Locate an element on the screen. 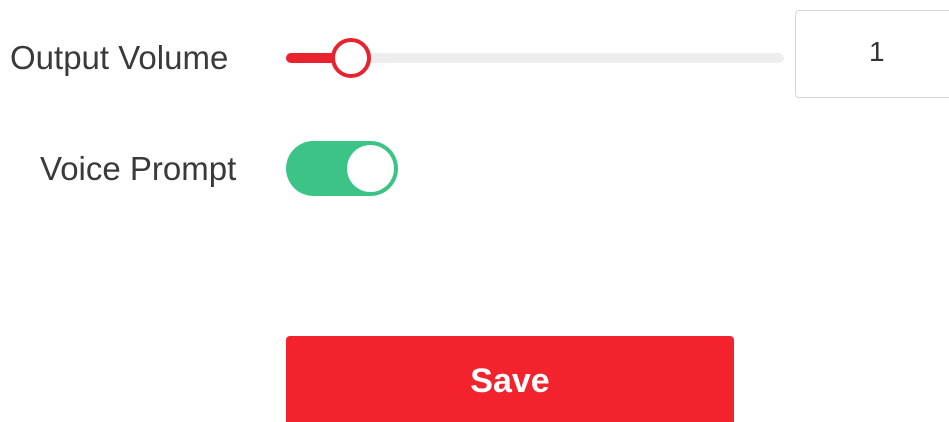 The image size is (949, 422). slider-thumb is located at coordinates (350, 58).